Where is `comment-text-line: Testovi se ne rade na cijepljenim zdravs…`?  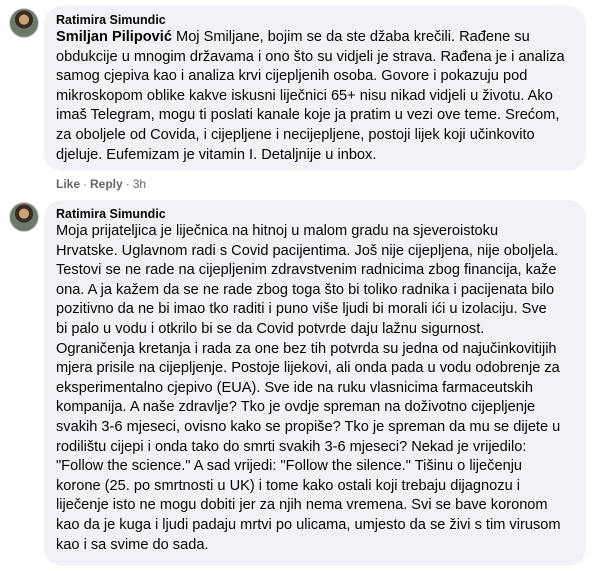
comment-text-line: Testovi se ne rade na cijepljenim zdravs… is located at coordinates (306, 270).